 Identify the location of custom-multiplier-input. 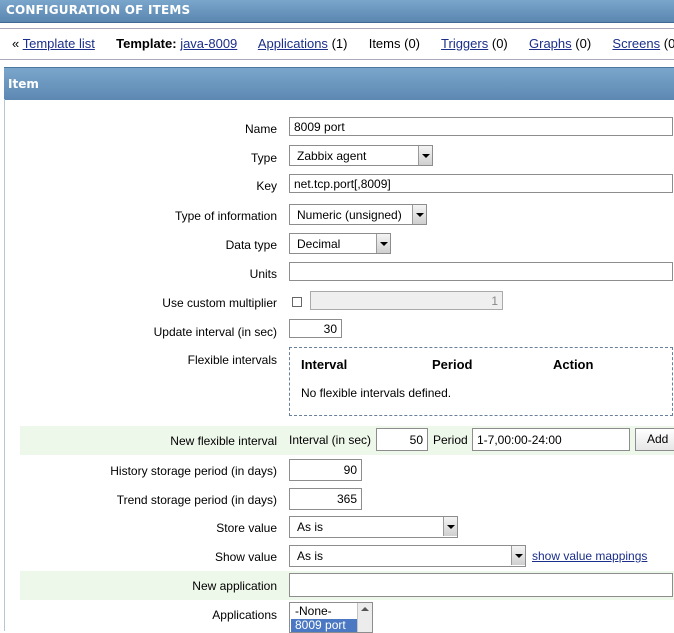
(406, 300).